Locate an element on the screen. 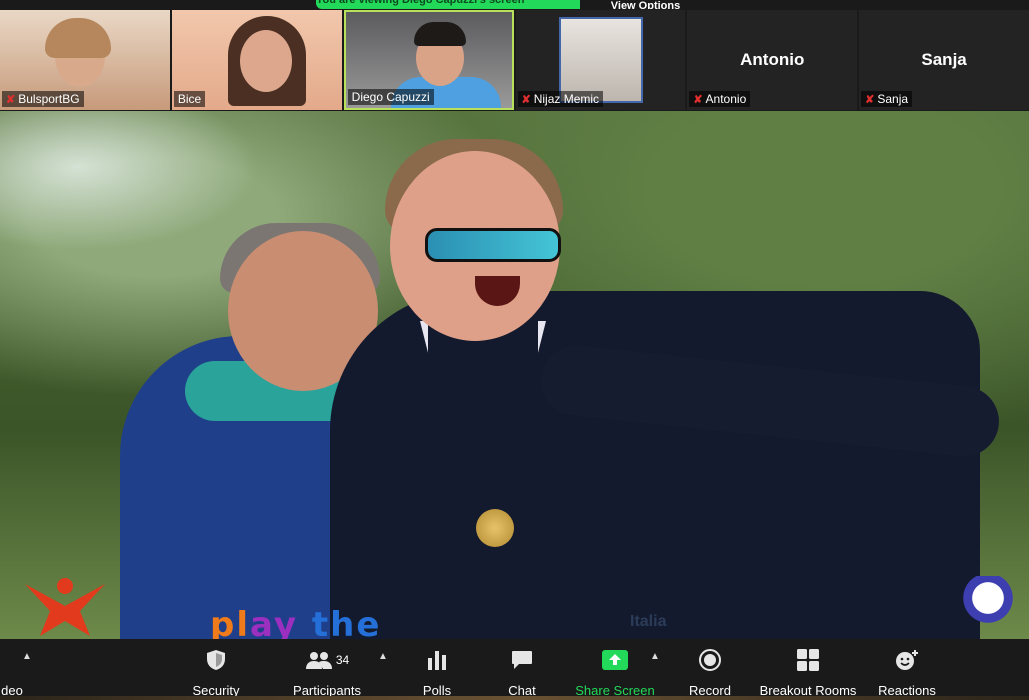  runner-logo-icon is located at coordinates (65, 607).